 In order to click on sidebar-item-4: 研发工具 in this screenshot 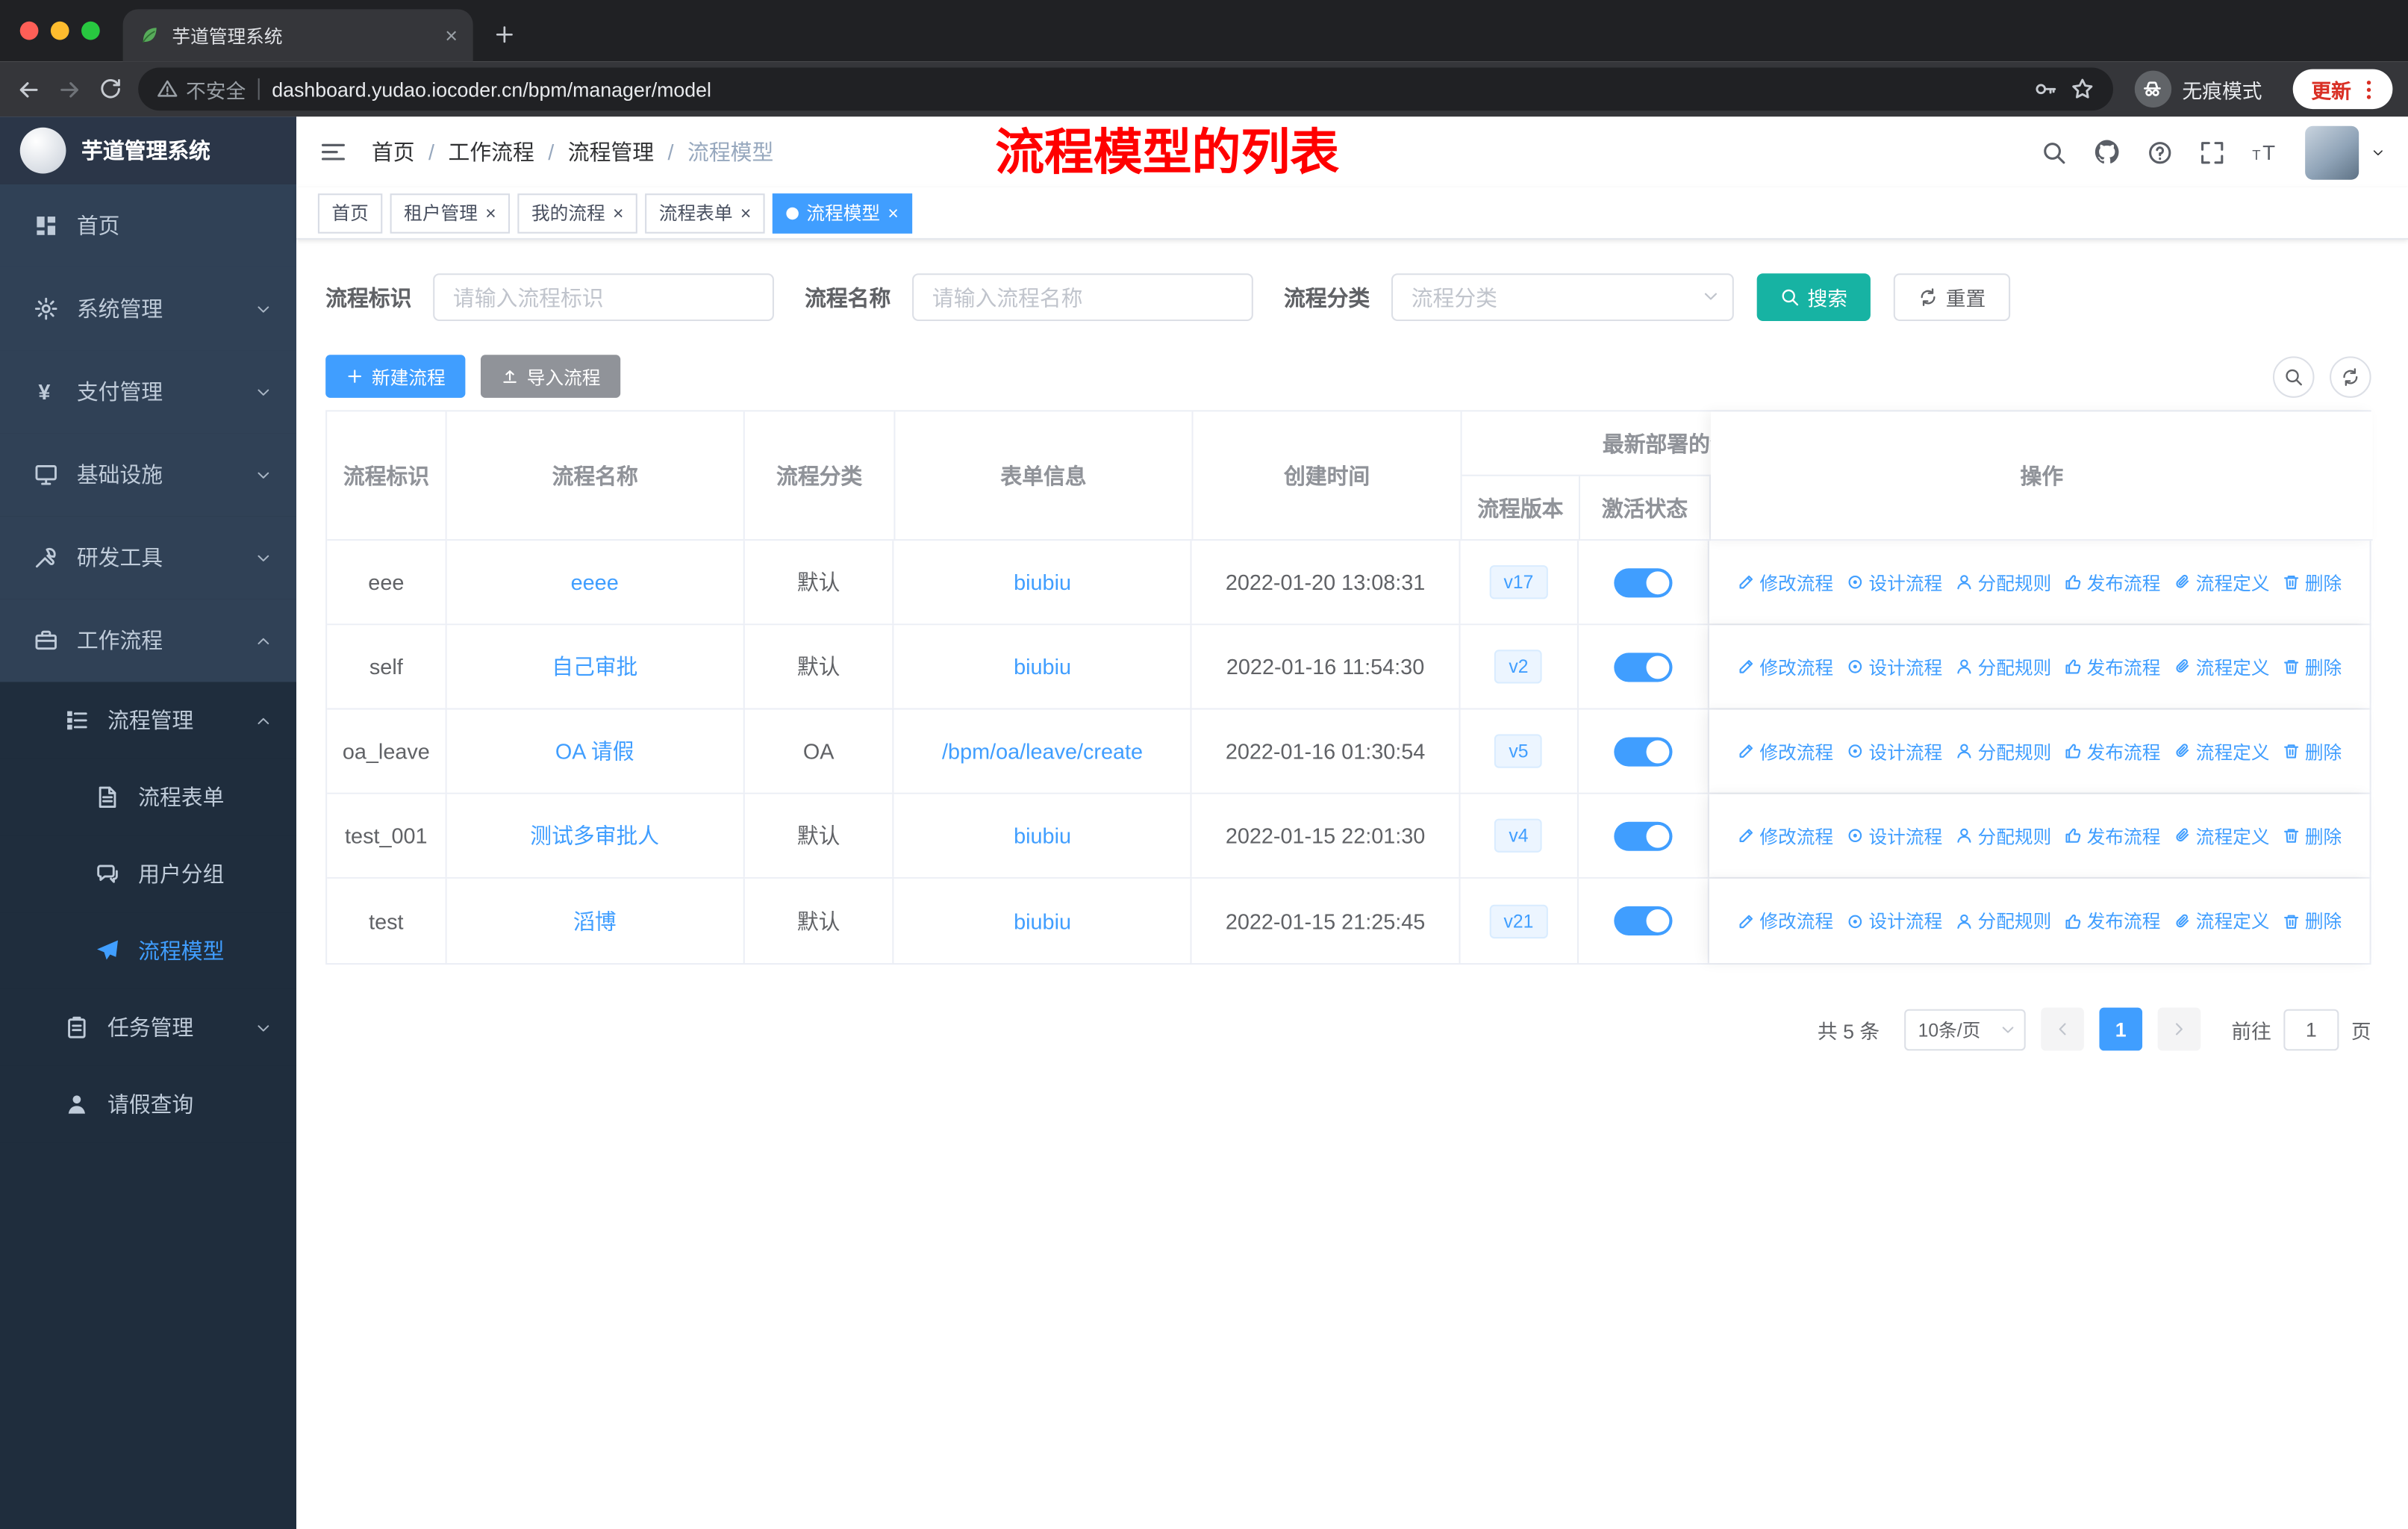, I will do `click(148, 558)`.